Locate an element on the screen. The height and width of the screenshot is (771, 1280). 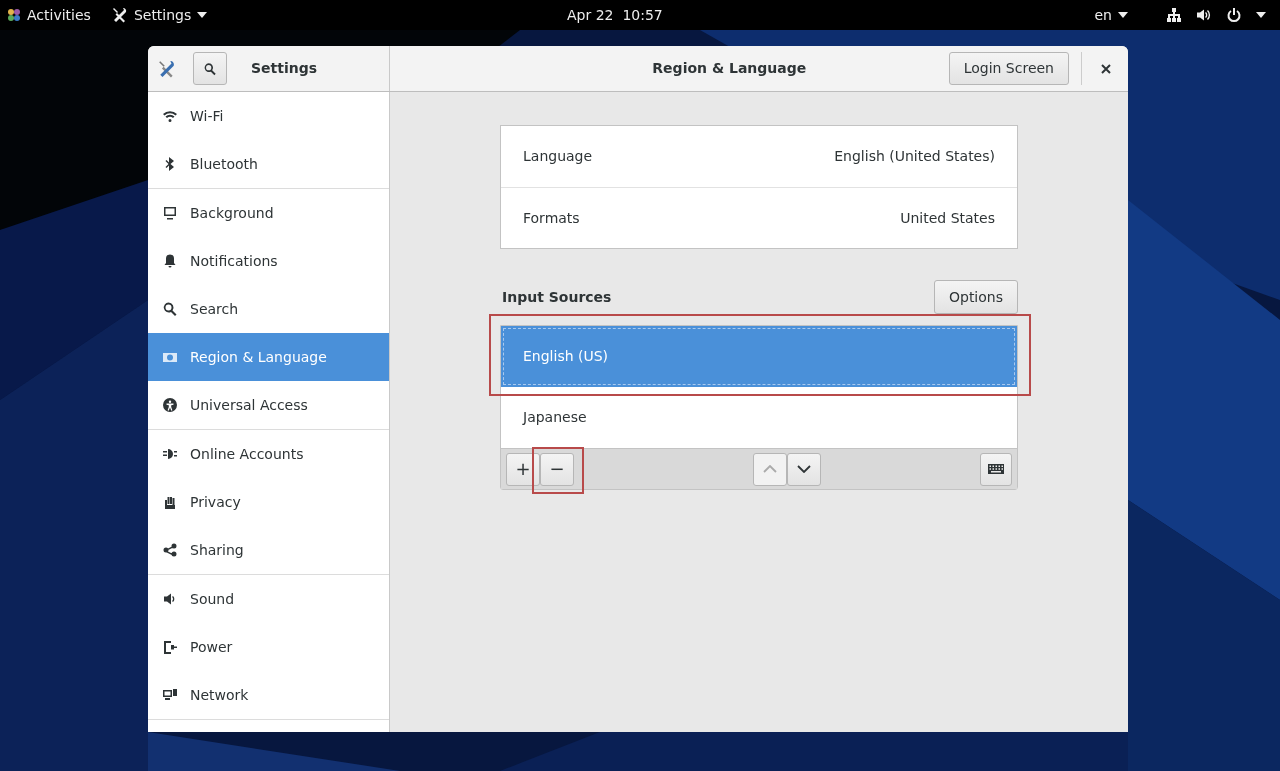
wifi-icon is located at coordinates (170, 116).